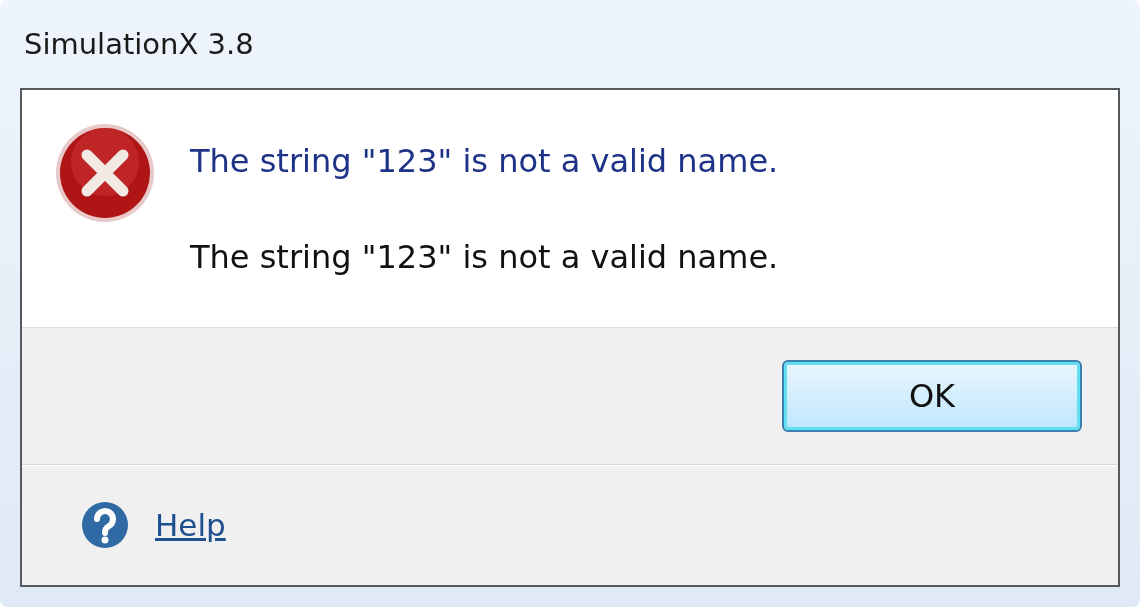  What do you see at coordinates (105, 525) in the screenshot?
I see `help-icon` at bounding box center [105, 525].